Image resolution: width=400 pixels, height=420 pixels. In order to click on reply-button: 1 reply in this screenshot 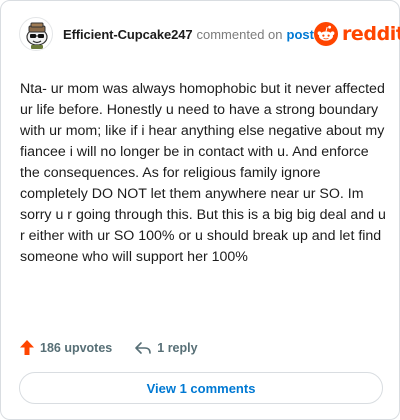, I will do `click(166, 347)`.